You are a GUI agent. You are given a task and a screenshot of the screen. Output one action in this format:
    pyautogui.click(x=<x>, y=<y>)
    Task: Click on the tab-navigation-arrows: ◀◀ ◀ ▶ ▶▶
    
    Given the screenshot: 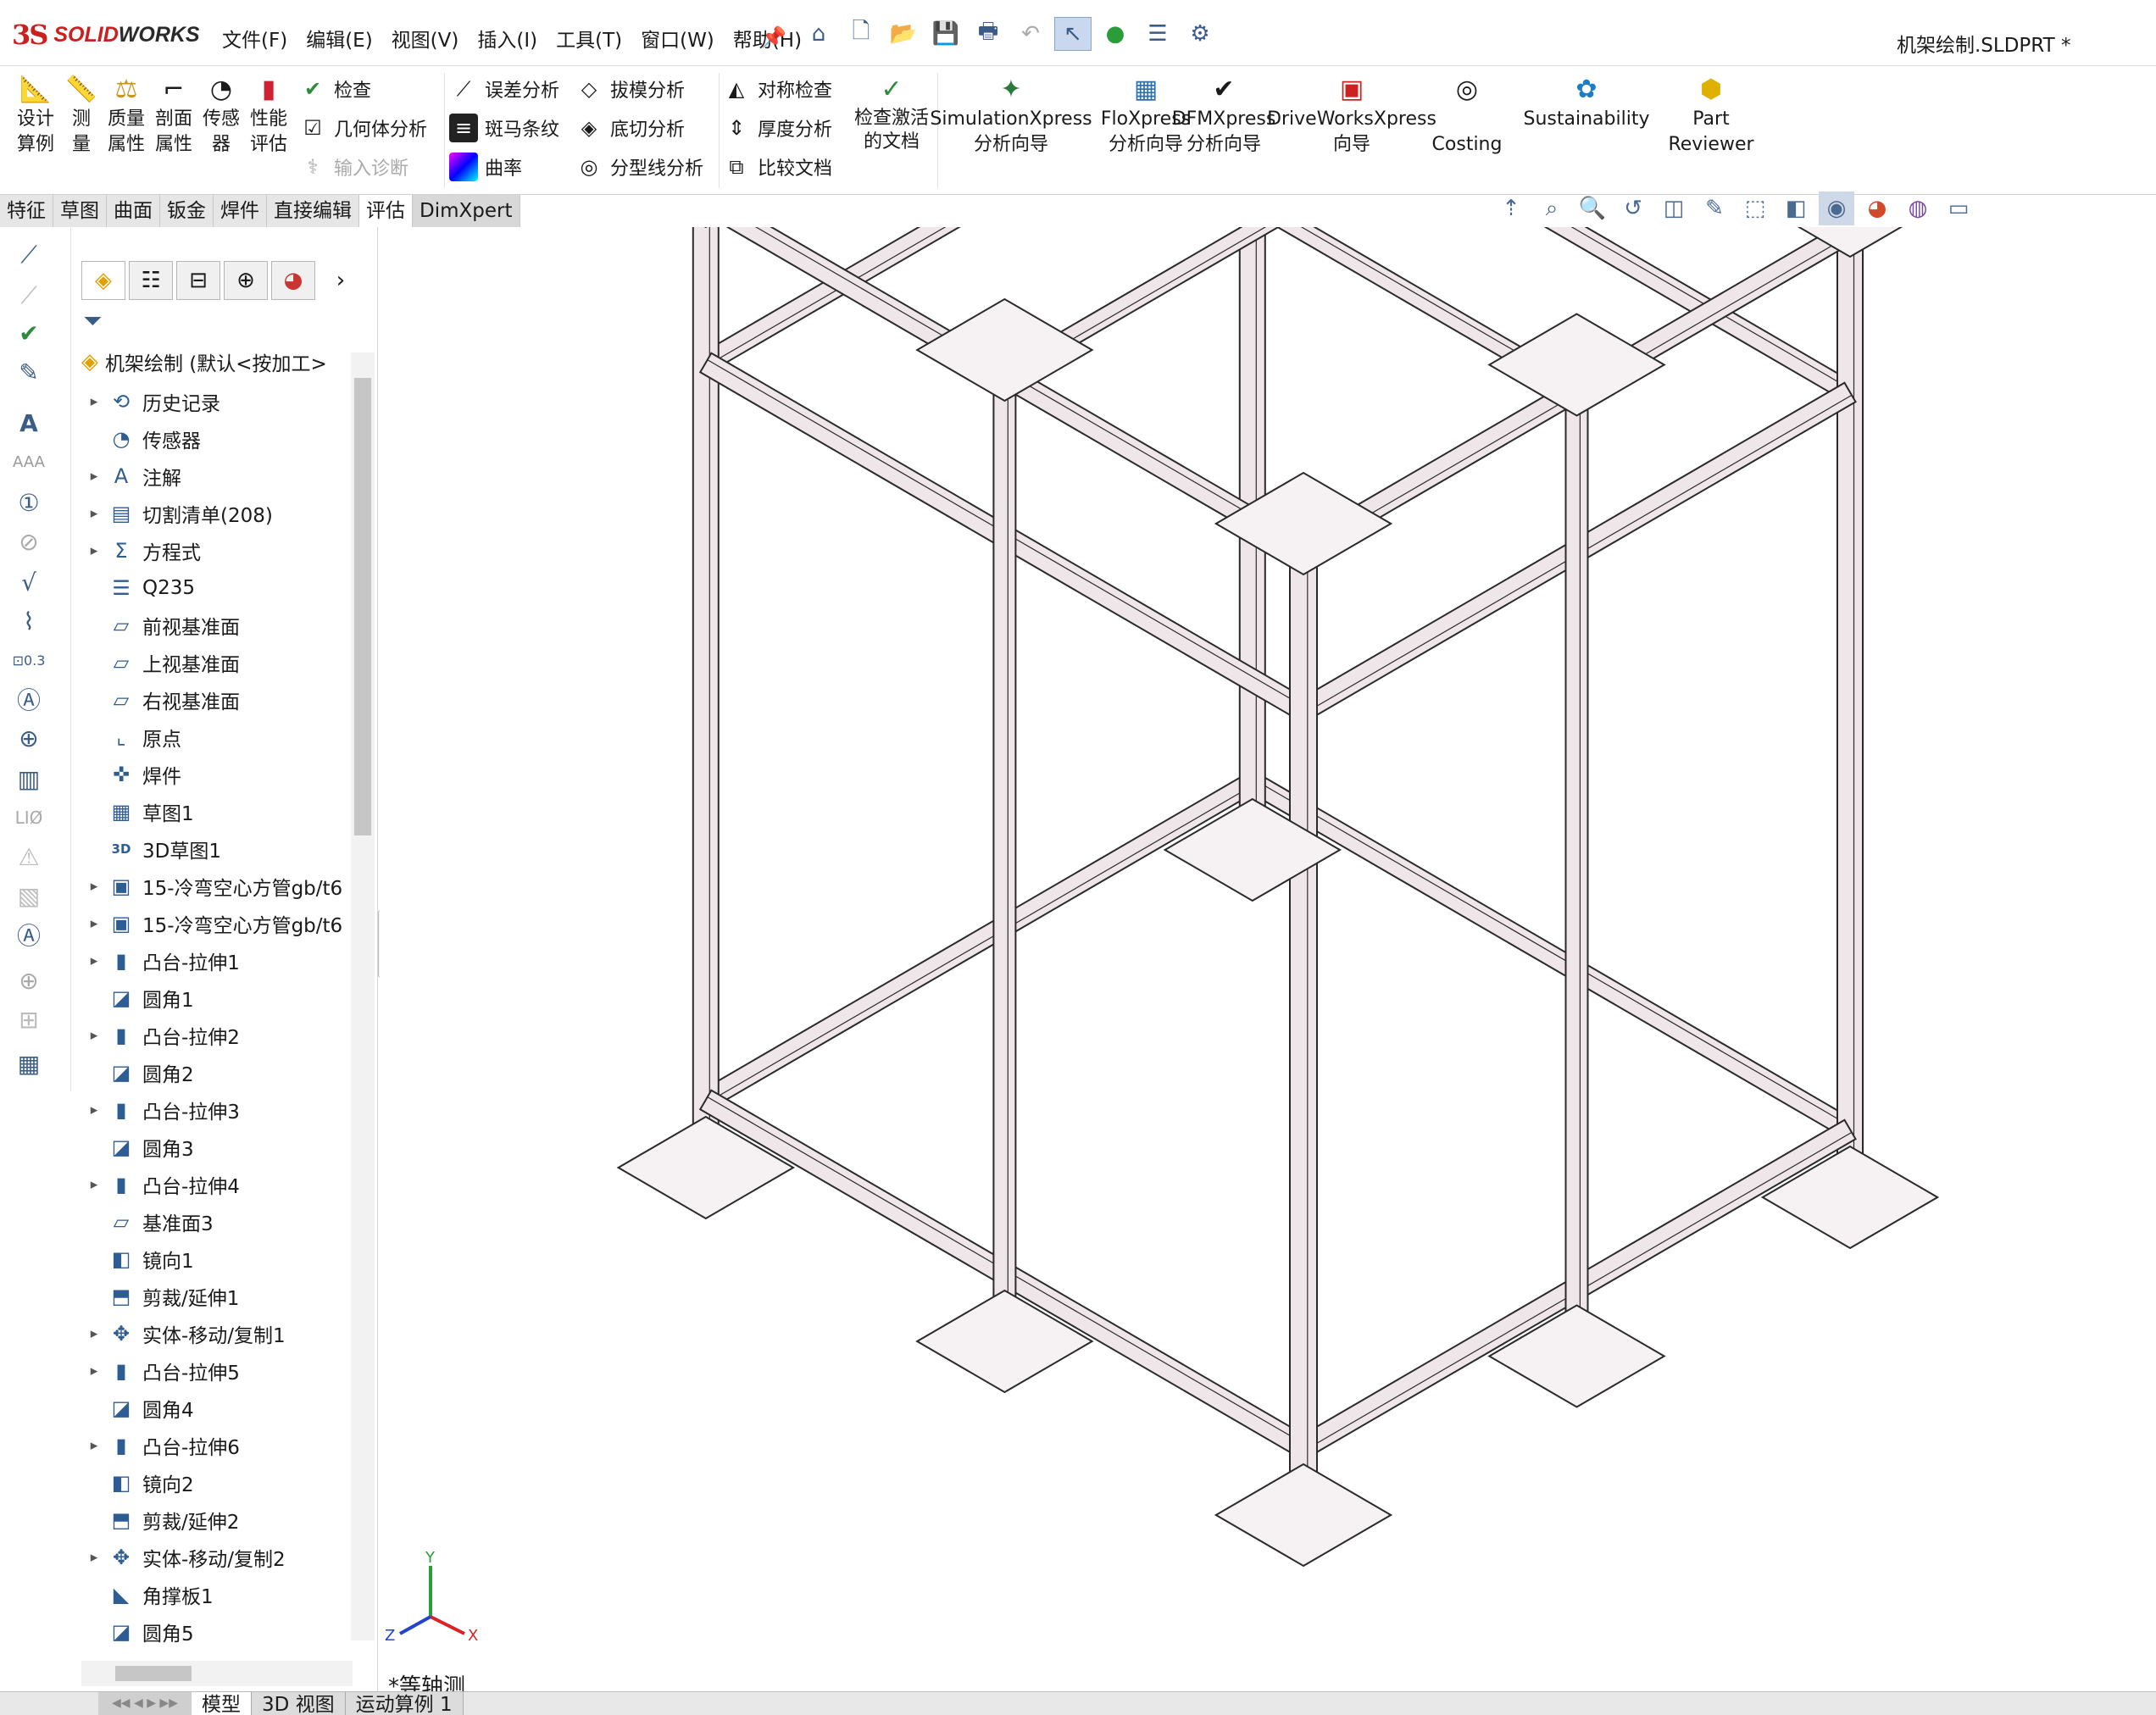 What is the action you would take?
    pyautogui.click(x=145, y=1703)
    